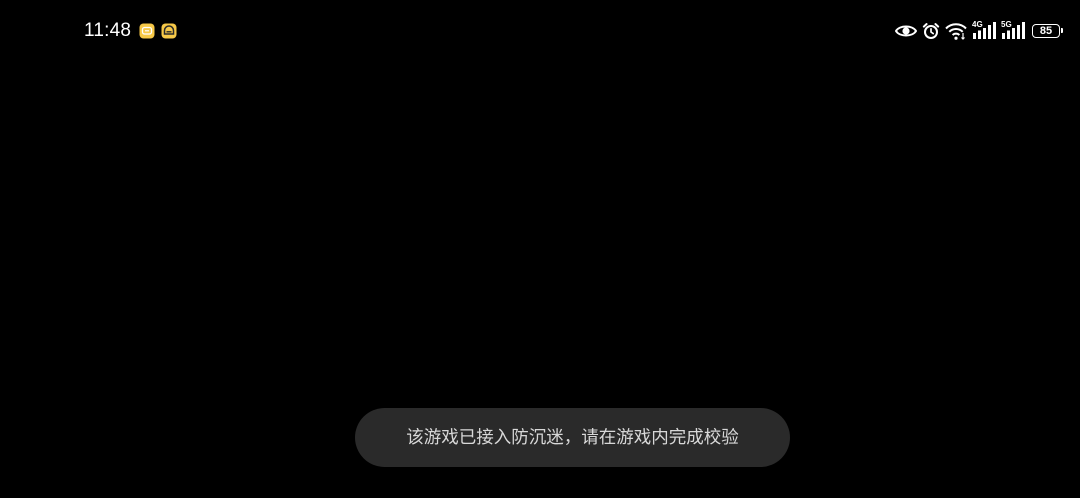 This screenshot has height=498, width=1080. Describe the element at coordinates (906, 31) in the screenshot. I see `eye-comfort-icon` at that location.